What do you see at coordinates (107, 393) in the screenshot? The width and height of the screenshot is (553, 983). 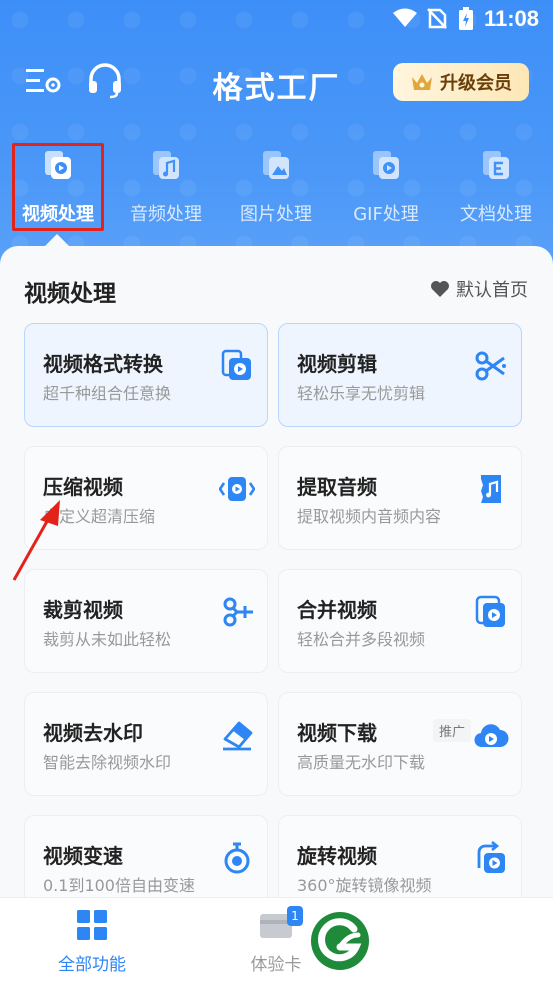 I see `card-subtitle: 超千种组合任意换` at bounding box center [107, 393].